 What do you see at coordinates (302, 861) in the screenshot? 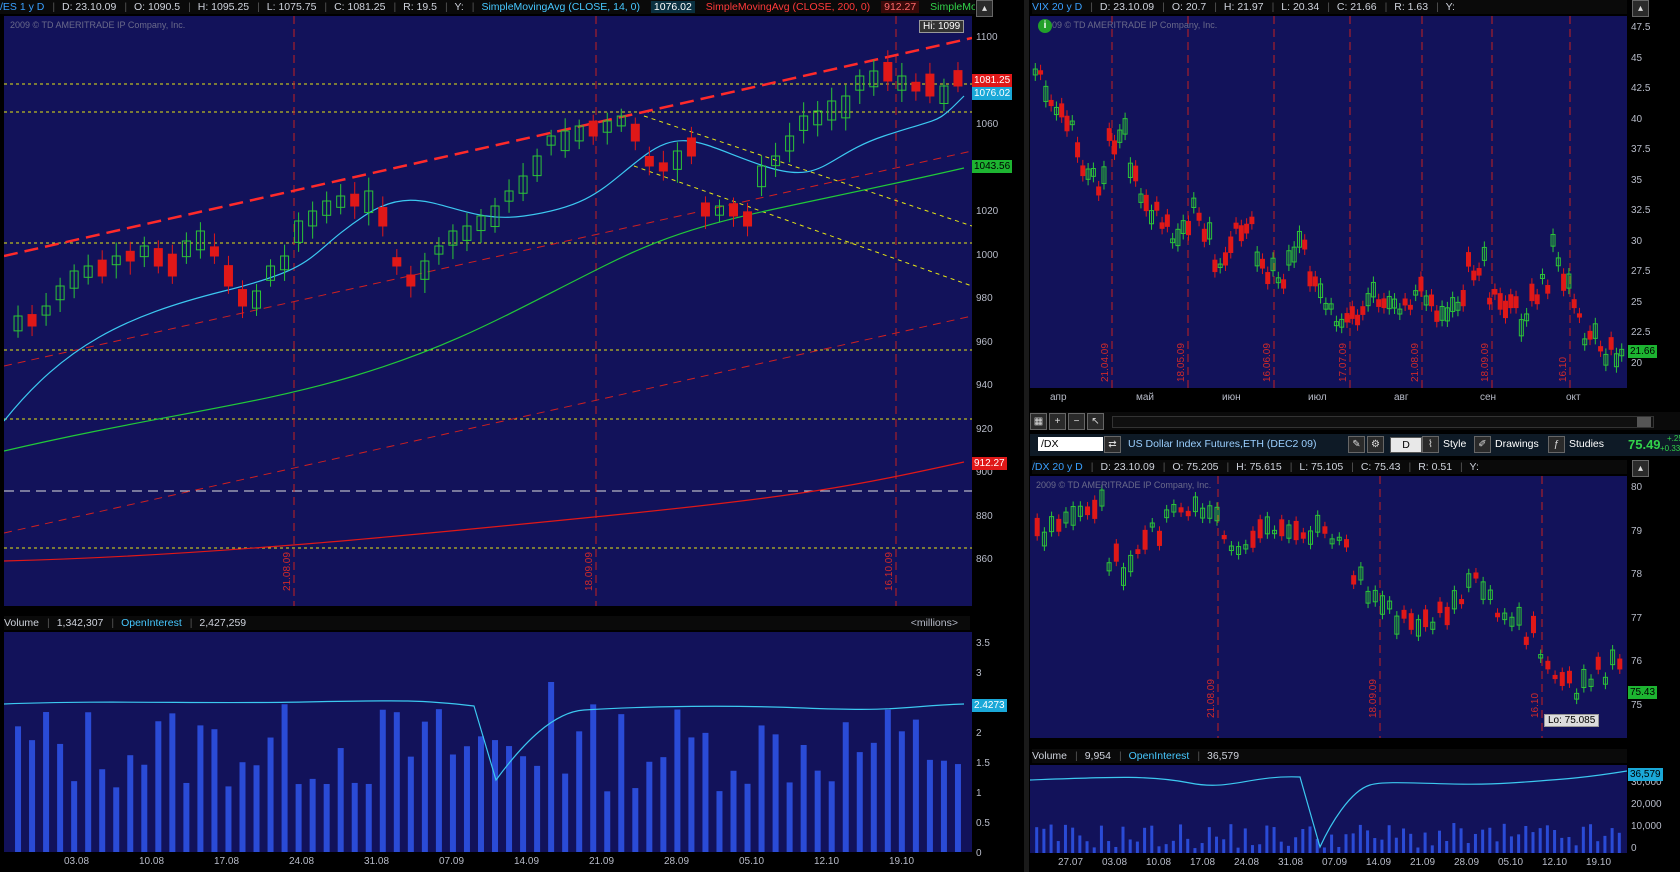
I see `es-x-tick: 24.08` at bounding box center [302, 861].